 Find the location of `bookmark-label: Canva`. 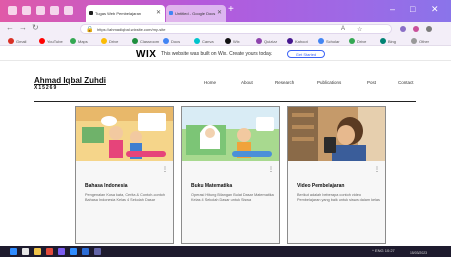

bookmark-label: Canva is located at coordinates (208, 41).